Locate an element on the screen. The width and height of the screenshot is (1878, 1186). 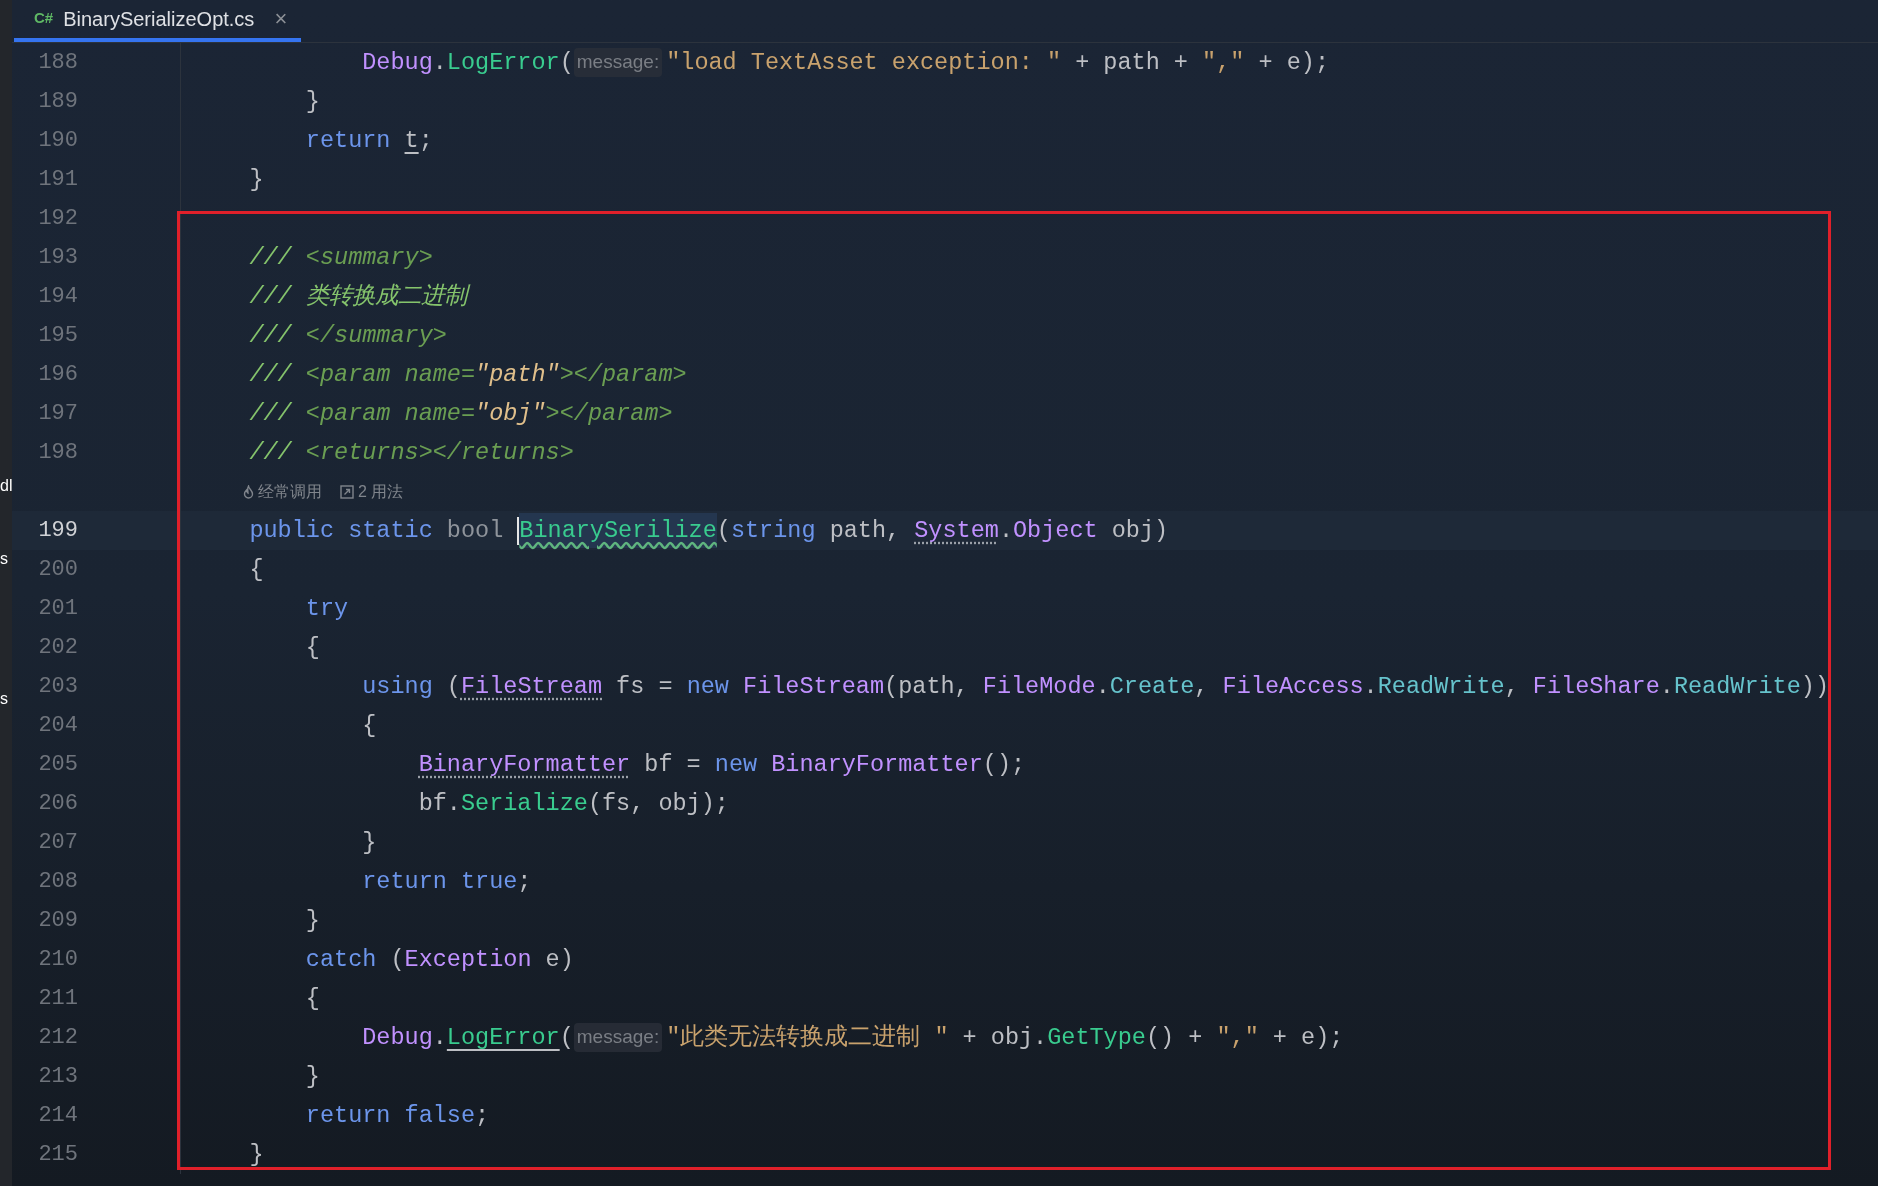
line-number: 207 is located at coordinates (58, 842).